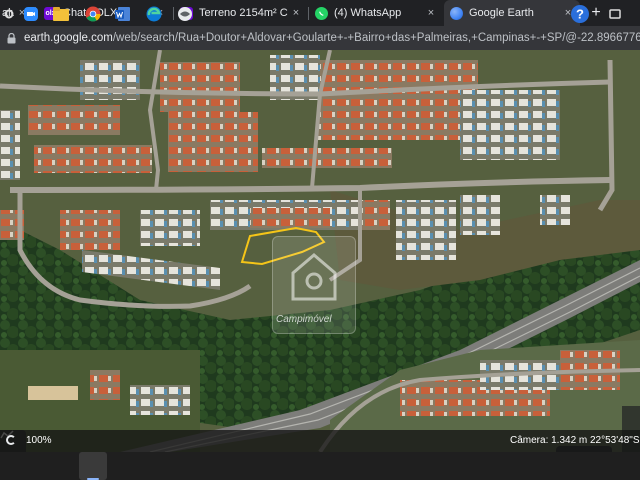 The image size is (640, 480). Describe the element at coordinates (93, 14) in the screenshot. I see `chrome-icon` at that location.